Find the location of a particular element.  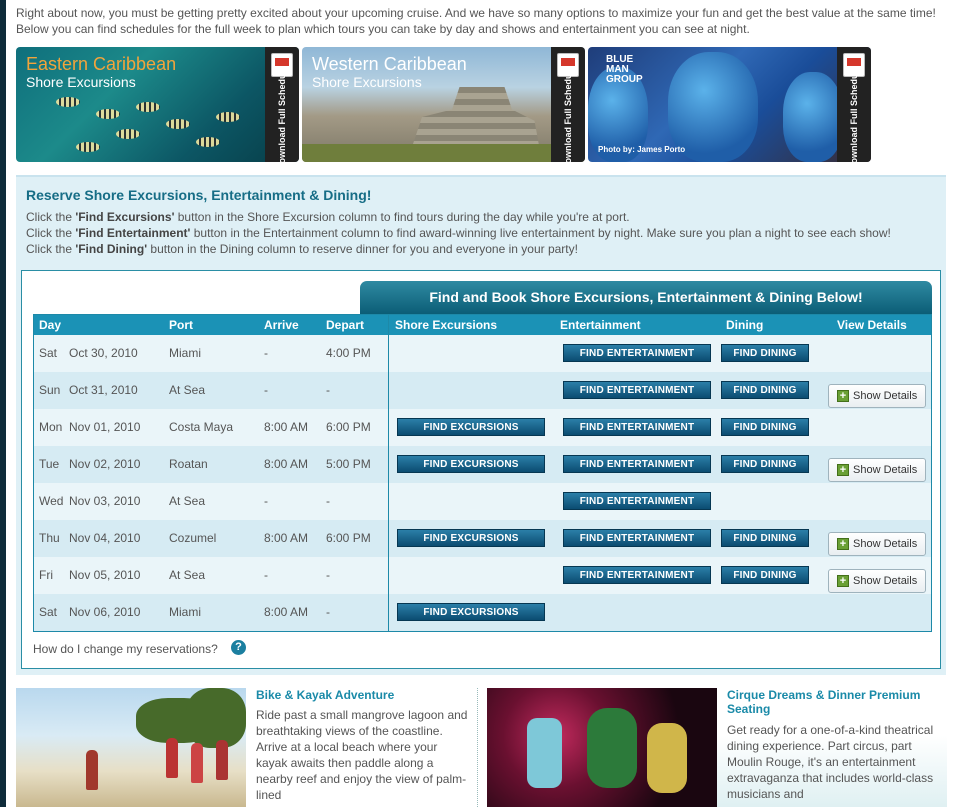

day-of-week-cell: Fri is located at coordinates (46, 575).